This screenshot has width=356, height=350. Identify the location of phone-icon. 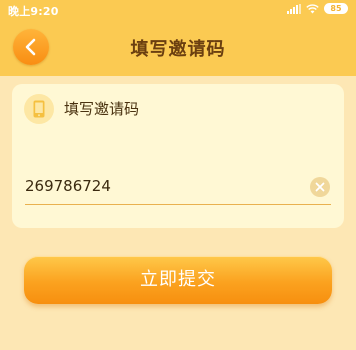
(39, 109).